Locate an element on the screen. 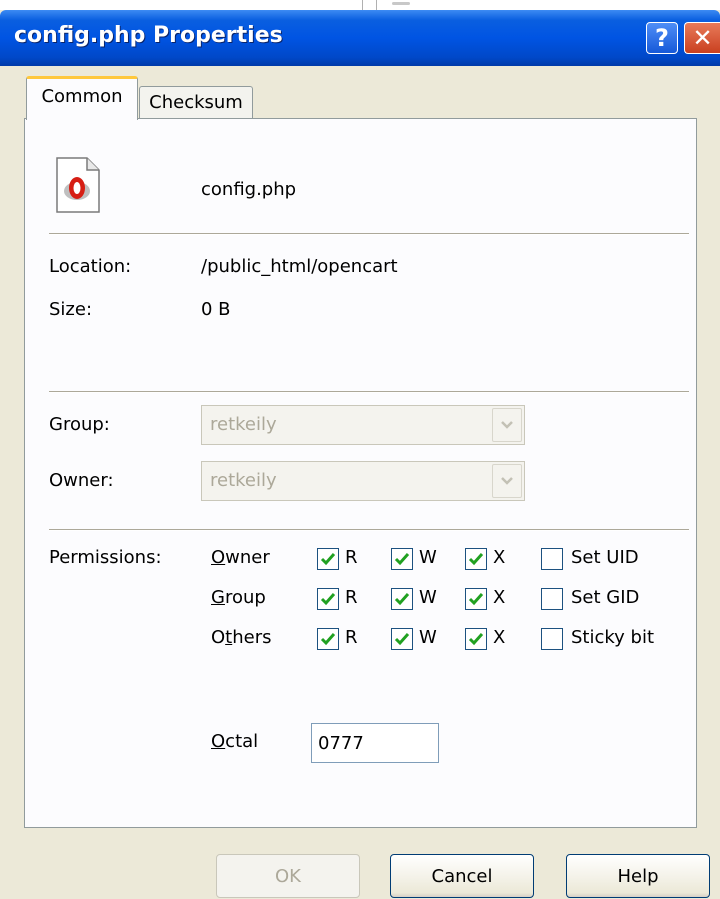  permission-checkbox-group-x is located at coordinates (476, 599).